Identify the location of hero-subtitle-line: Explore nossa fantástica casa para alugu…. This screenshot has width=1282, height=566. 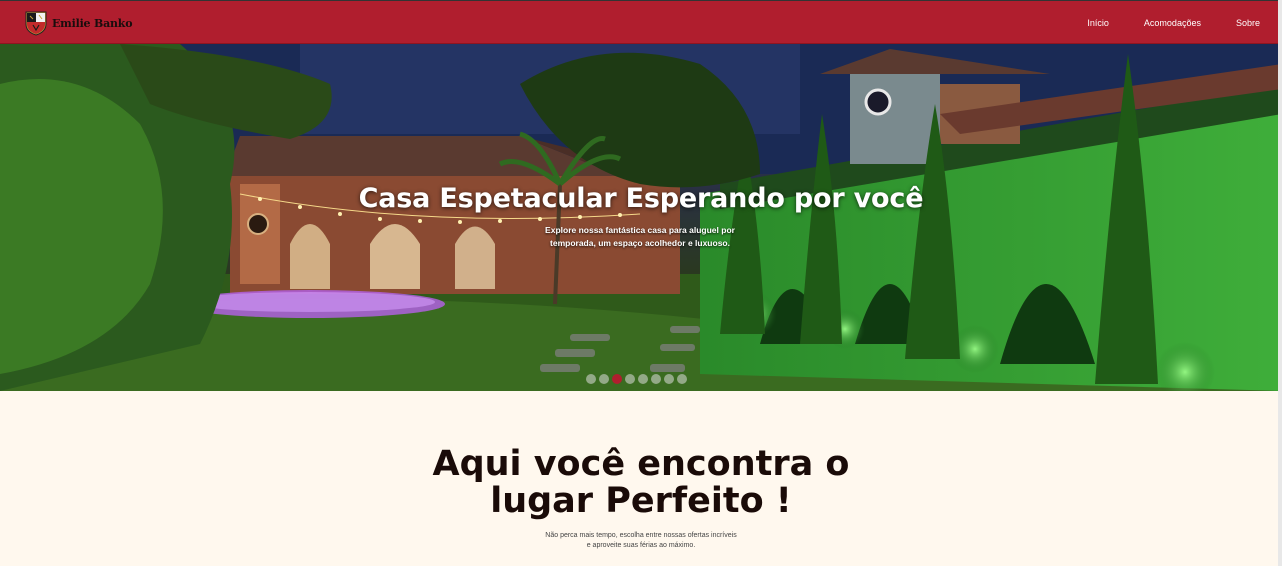
(640, 230).